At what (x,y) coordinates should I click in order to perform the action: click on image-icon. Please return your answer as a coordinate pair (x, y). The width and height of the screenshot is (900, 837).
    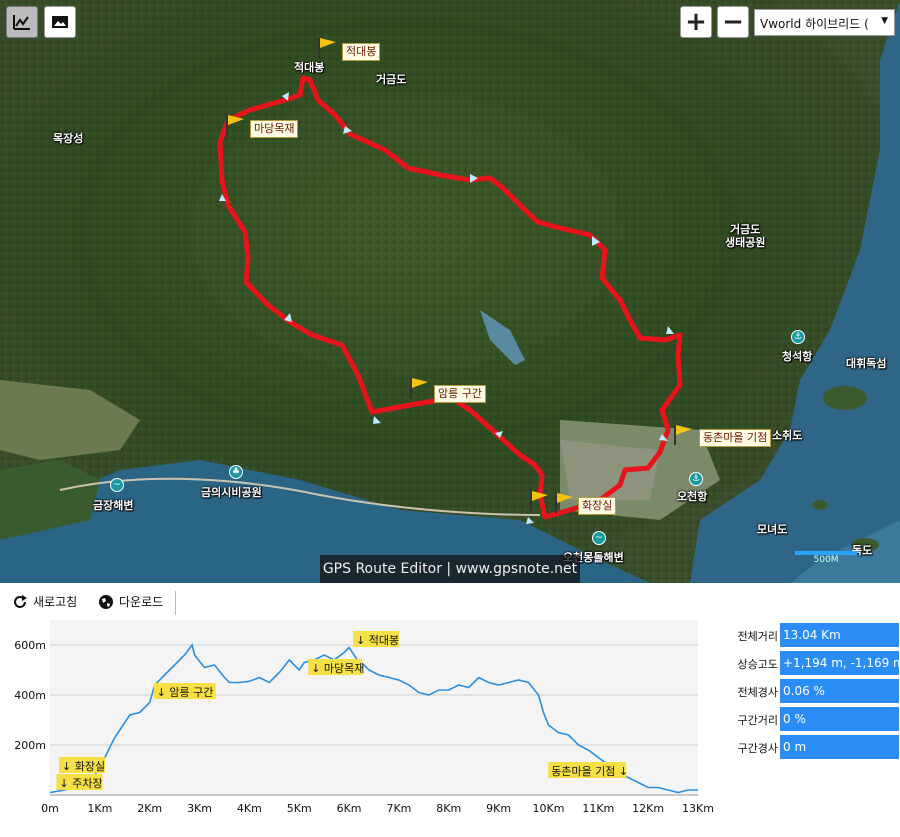
    Looking at the image, I should click on (60, 22).